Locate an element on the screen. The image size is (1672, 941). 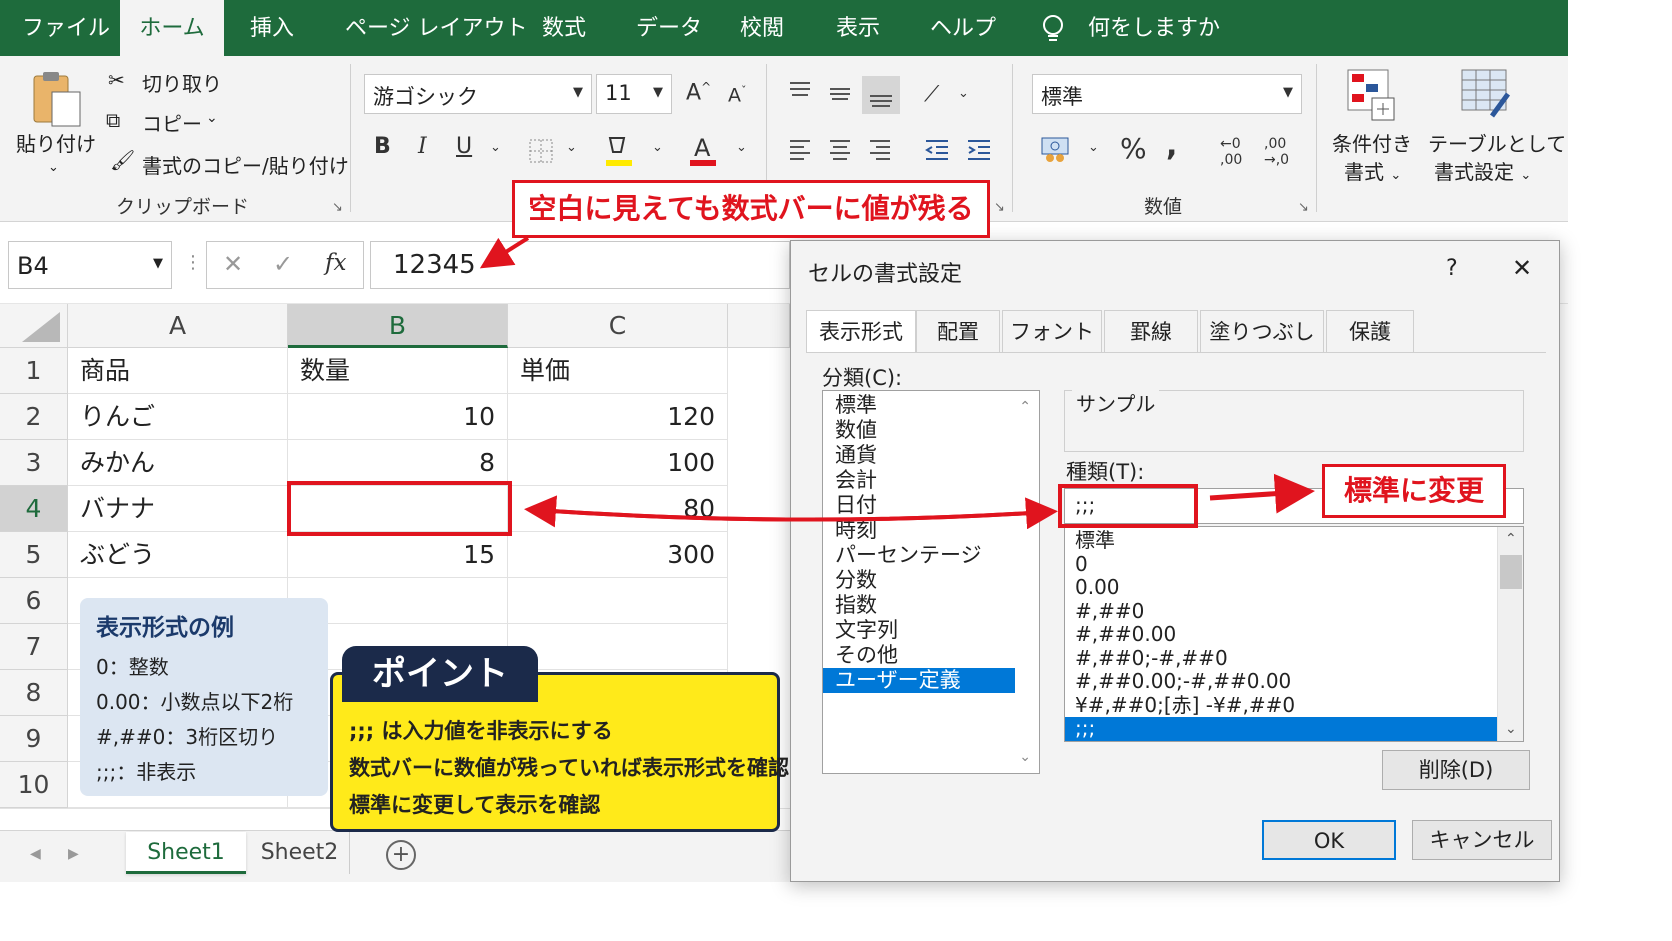
tab-home: ホーム is located at coordinates (172, 28).